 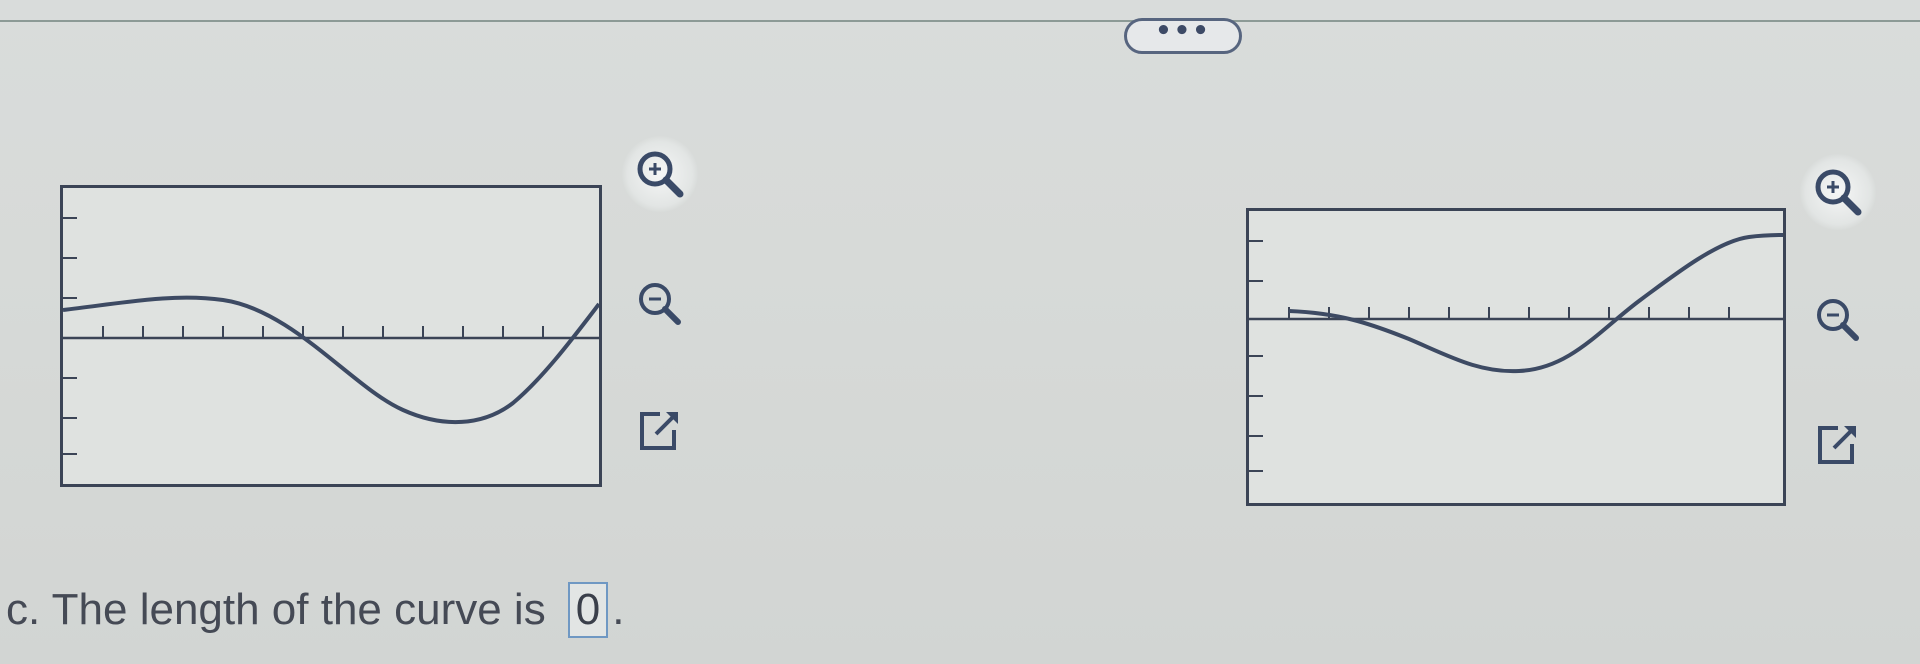 I want to click on graph-right, so click(x=1516, y=357).